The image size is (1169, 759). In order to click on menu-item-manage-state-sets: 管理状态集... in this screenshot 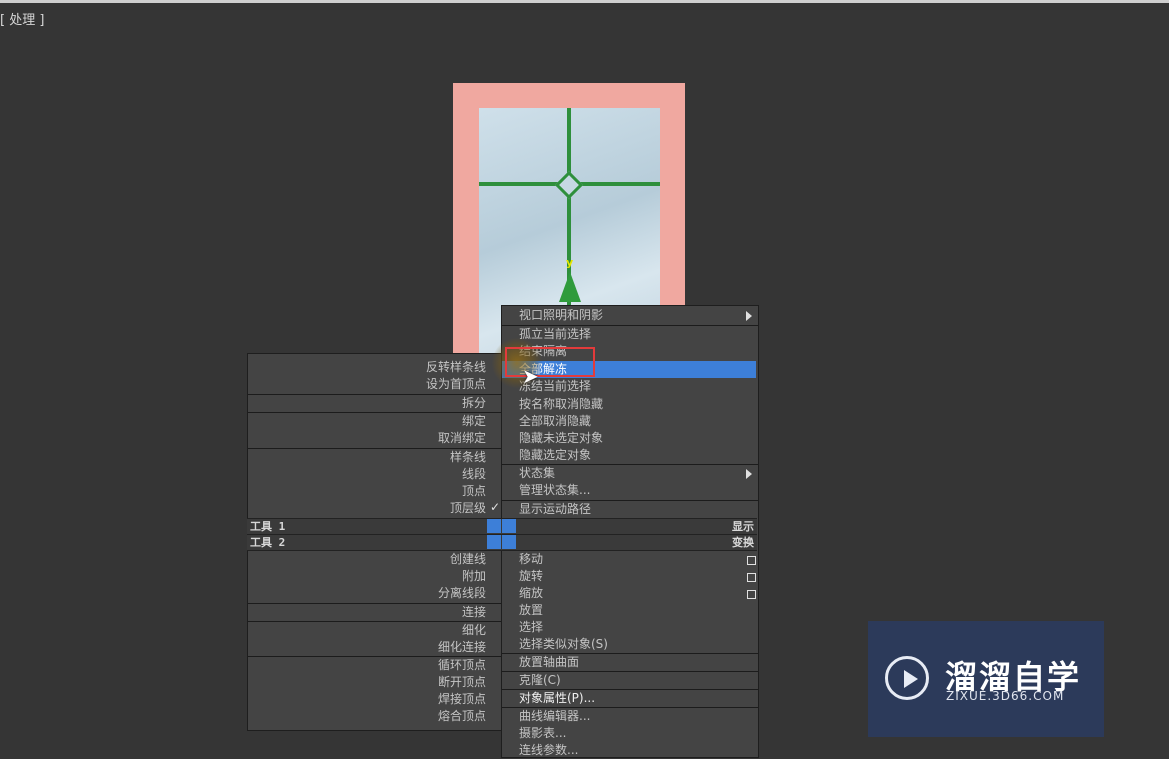, I will do `click(554, 490)`.